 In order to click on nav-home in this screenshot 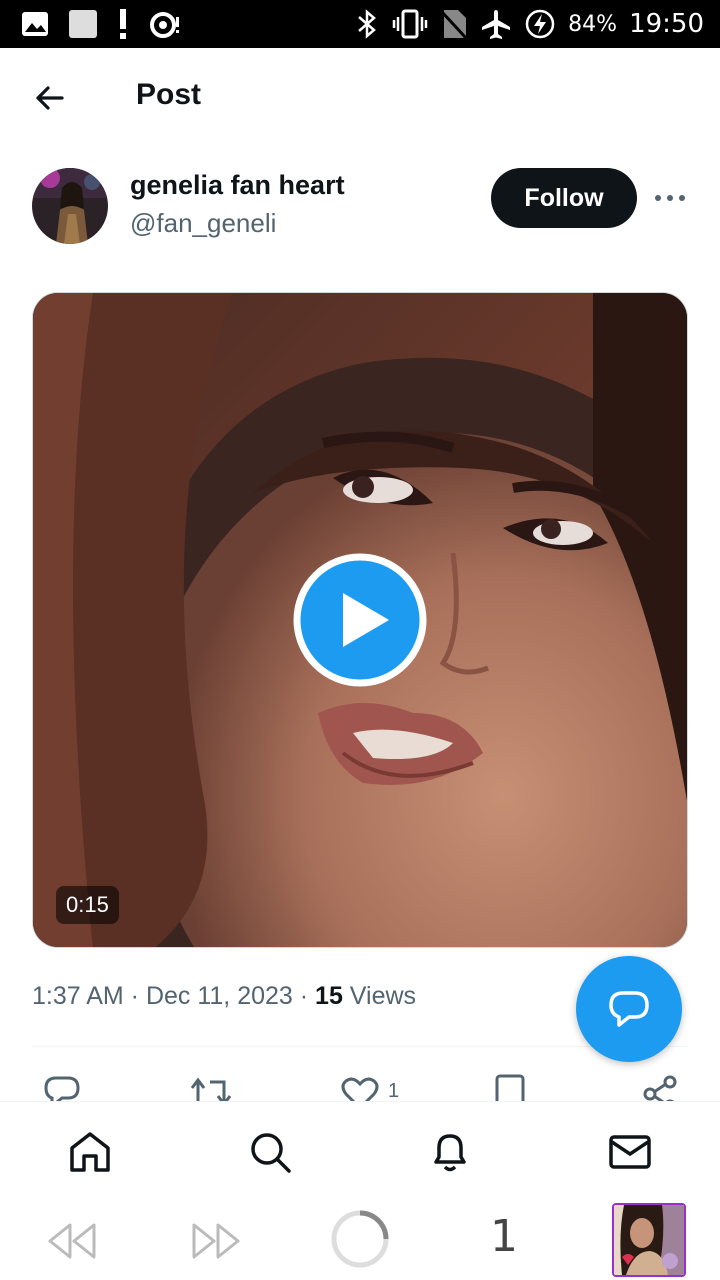, I will do `click(90, 1152)`.